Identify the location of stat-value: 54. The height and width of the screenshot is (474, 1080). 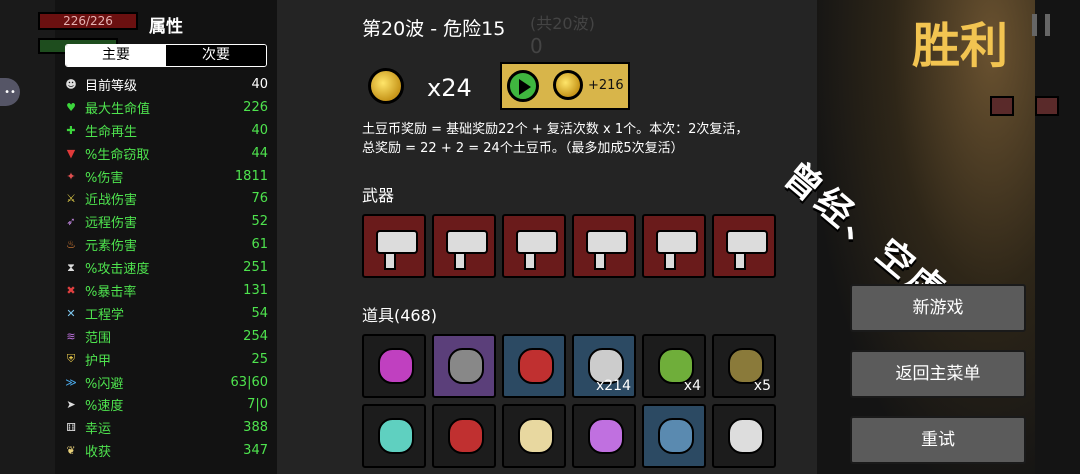
(259, 313).